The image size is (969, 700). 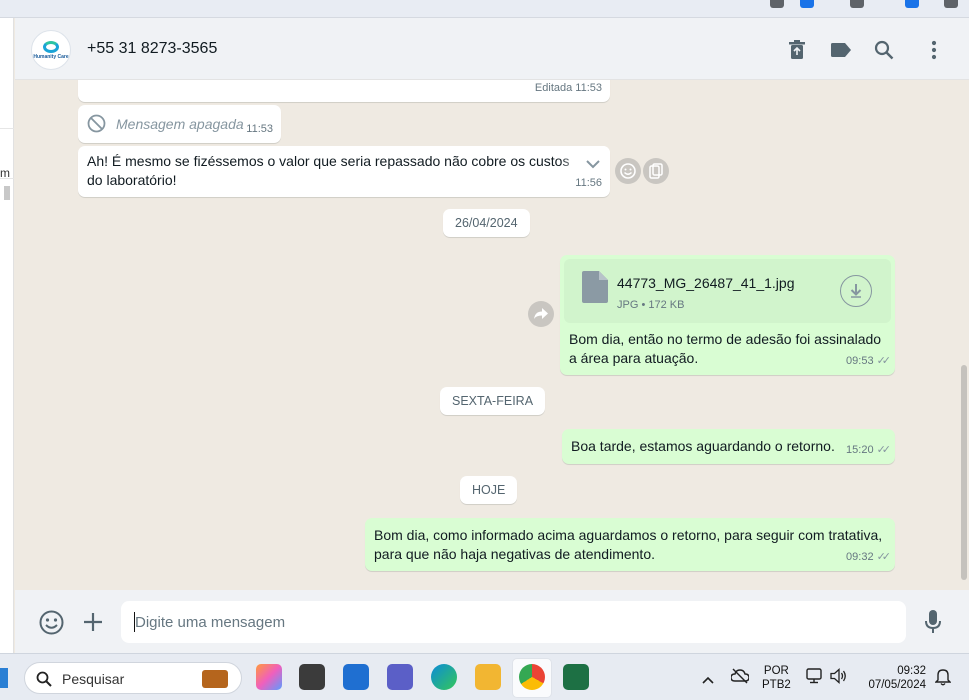 I want to click on avatar-logo-icon, so click(x=51, y=46).